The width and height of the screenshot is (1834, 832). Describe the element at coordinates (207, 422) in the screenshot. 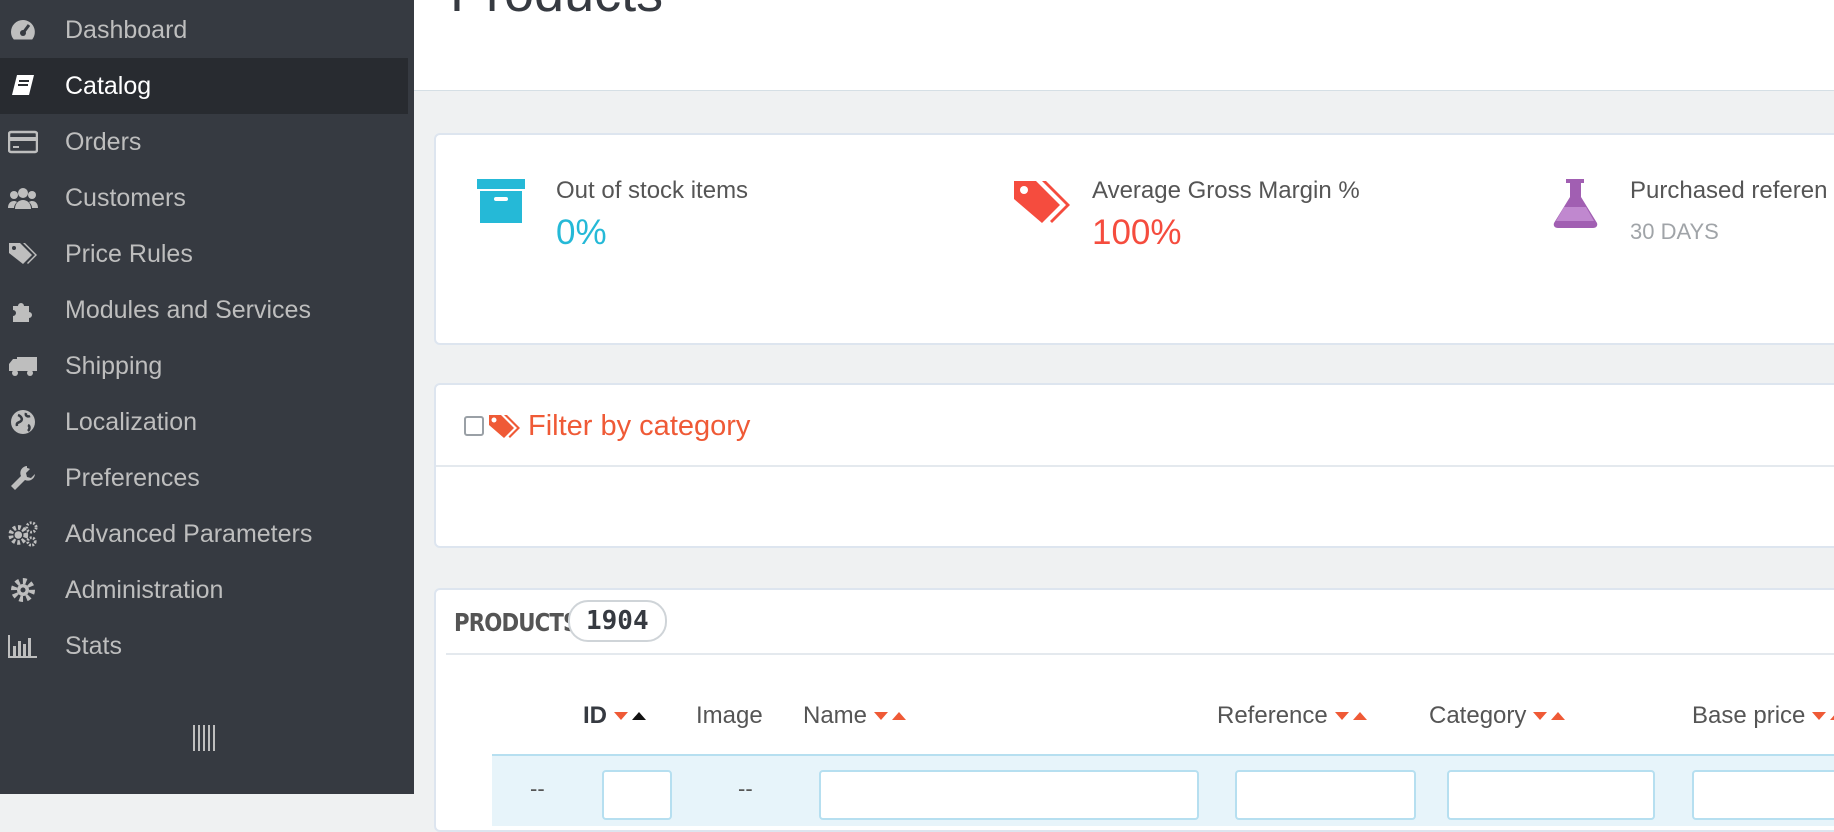

I see `sidebar-item-localization: Localization` at that location.